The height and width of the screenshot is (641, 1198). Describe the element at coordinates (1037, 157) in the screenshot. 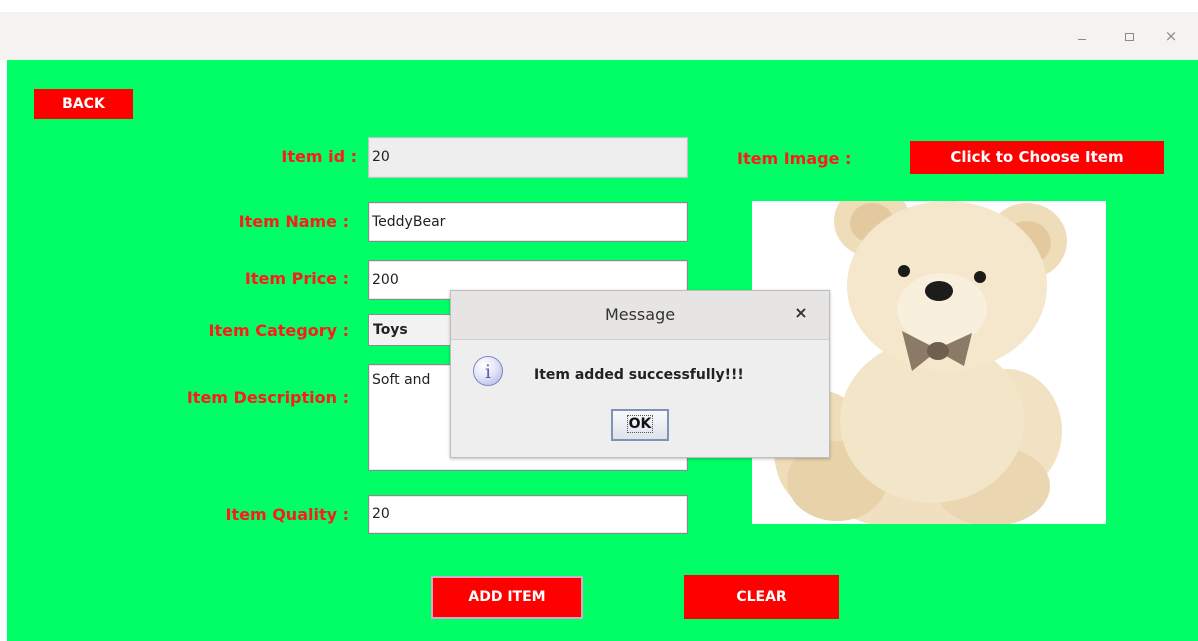

I see `choose-image-button: Click to Choose Item` at that location.